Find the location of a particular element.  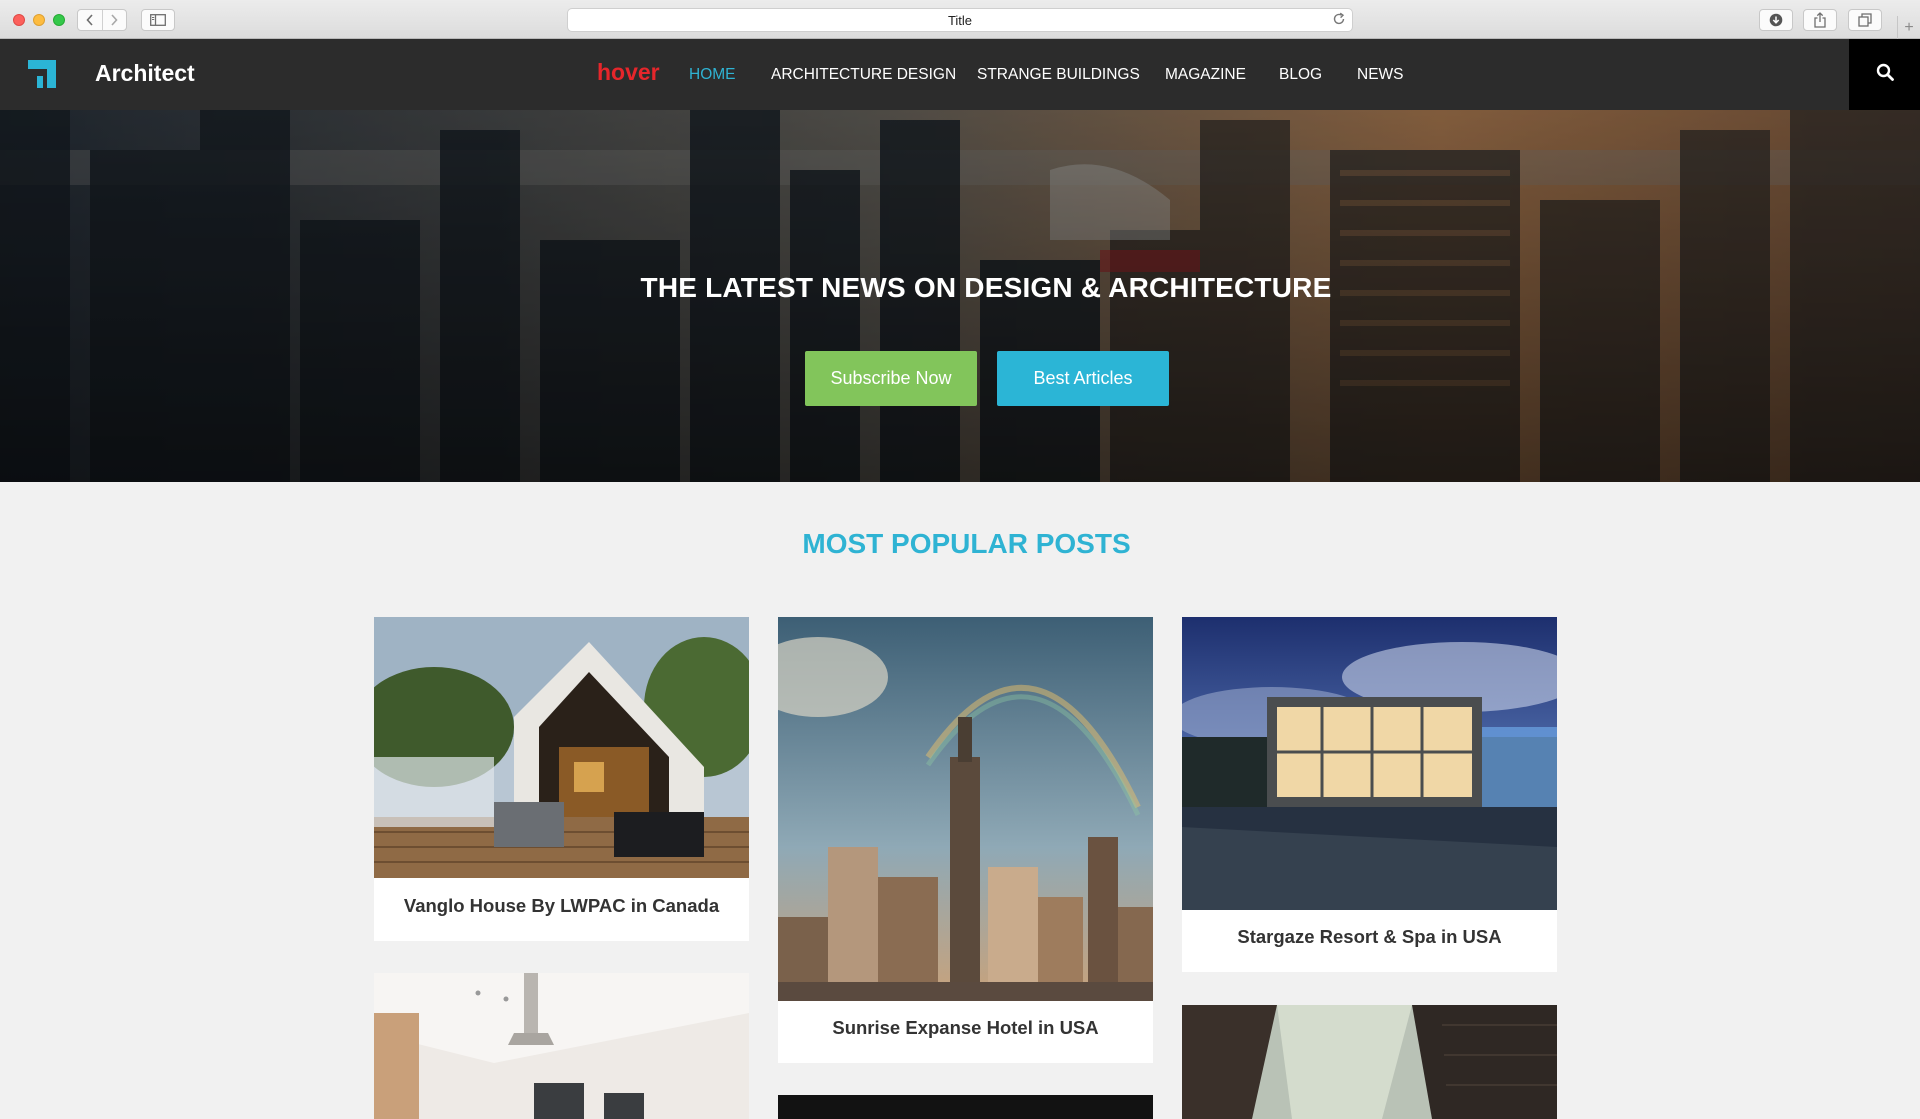

minimize-window-button is located at coordinates (39, 20).